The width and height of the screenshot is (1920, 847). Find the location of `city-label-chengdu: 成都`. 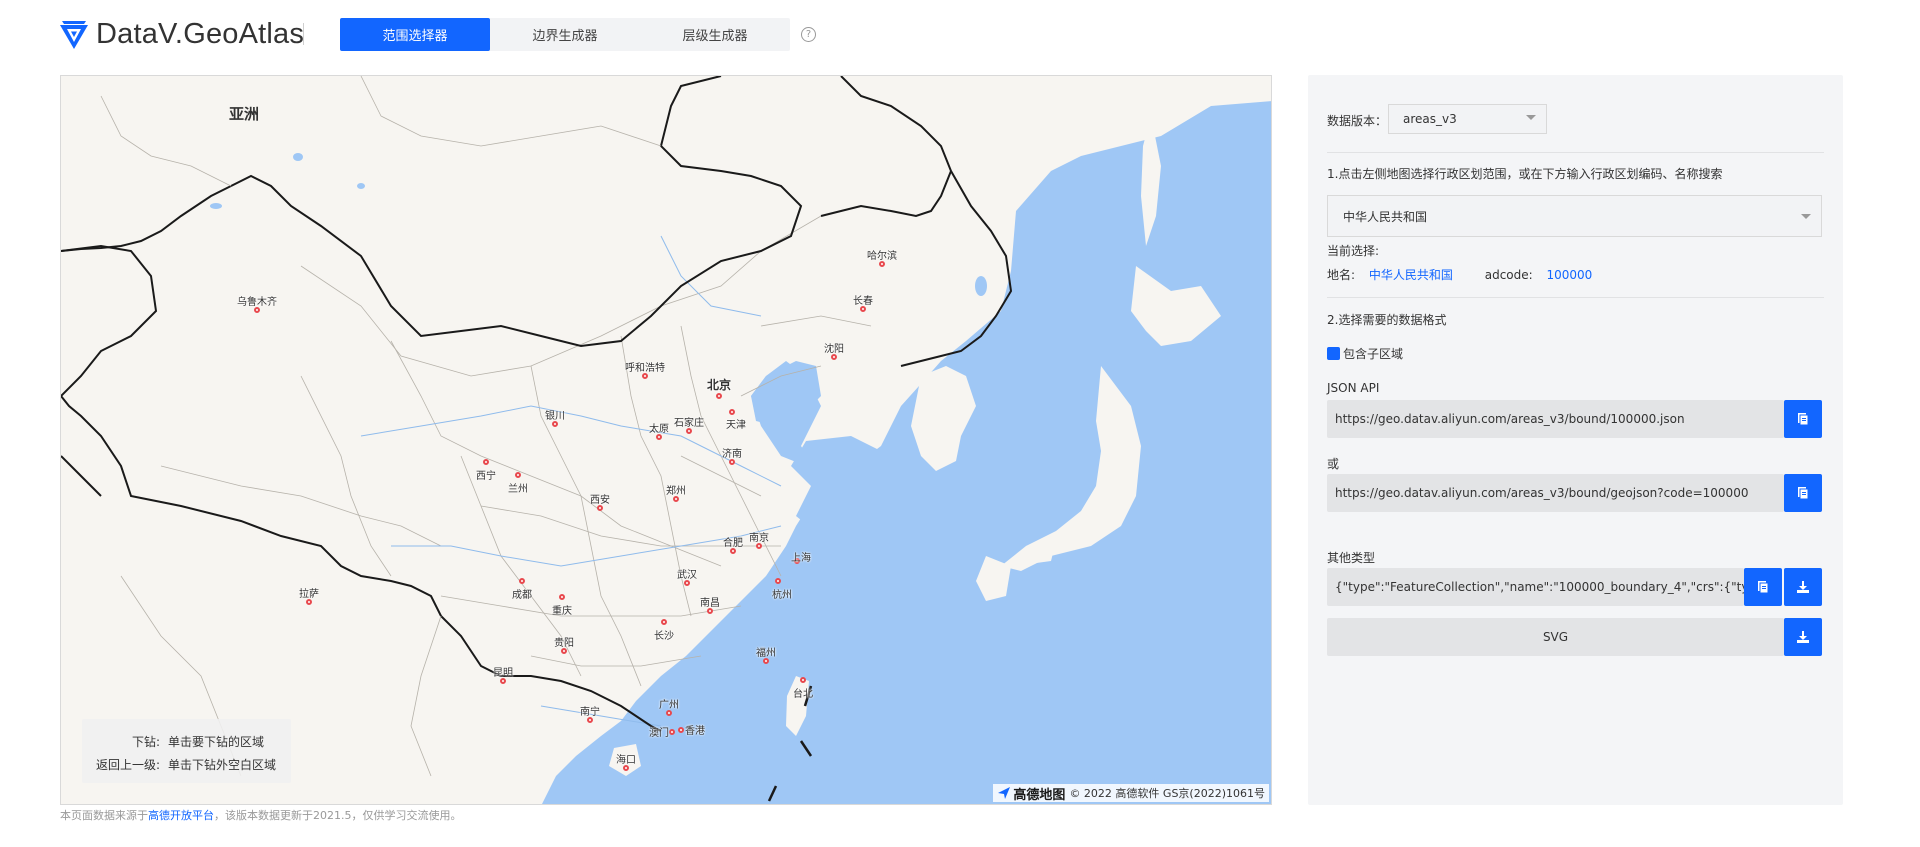

city-label-chengdu: 成都 is located at coordinates (522, 595).